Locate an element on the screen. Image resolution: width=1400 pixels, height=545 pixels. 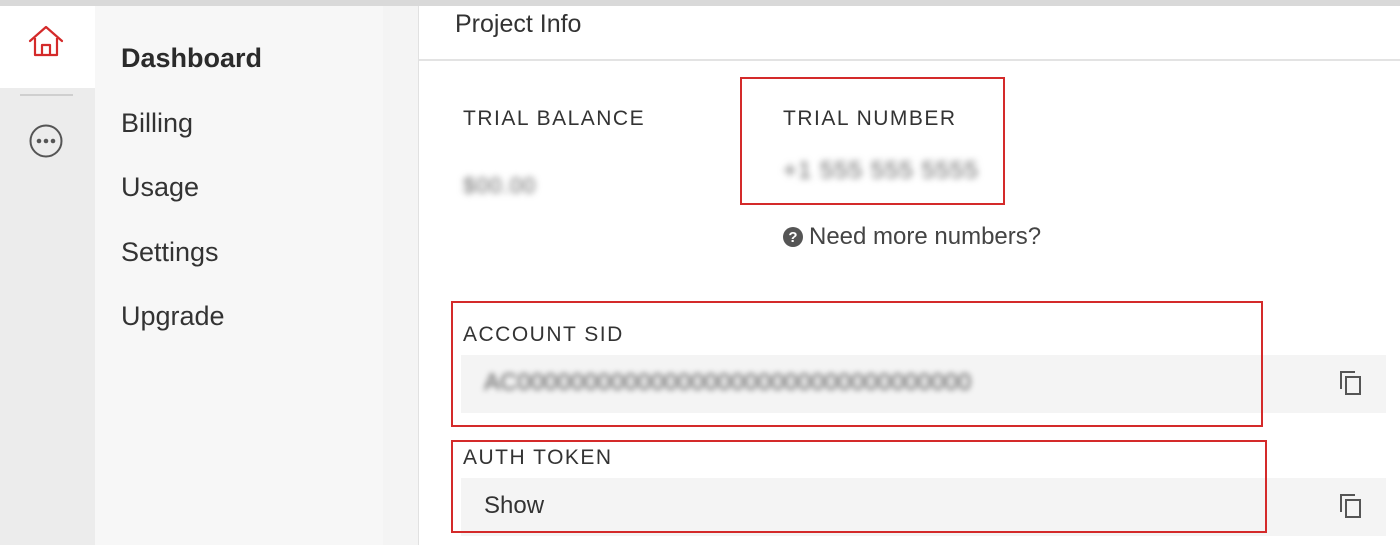
need-more-numbers-link: ? Need more numbers? is located at coordinates (912, 237).